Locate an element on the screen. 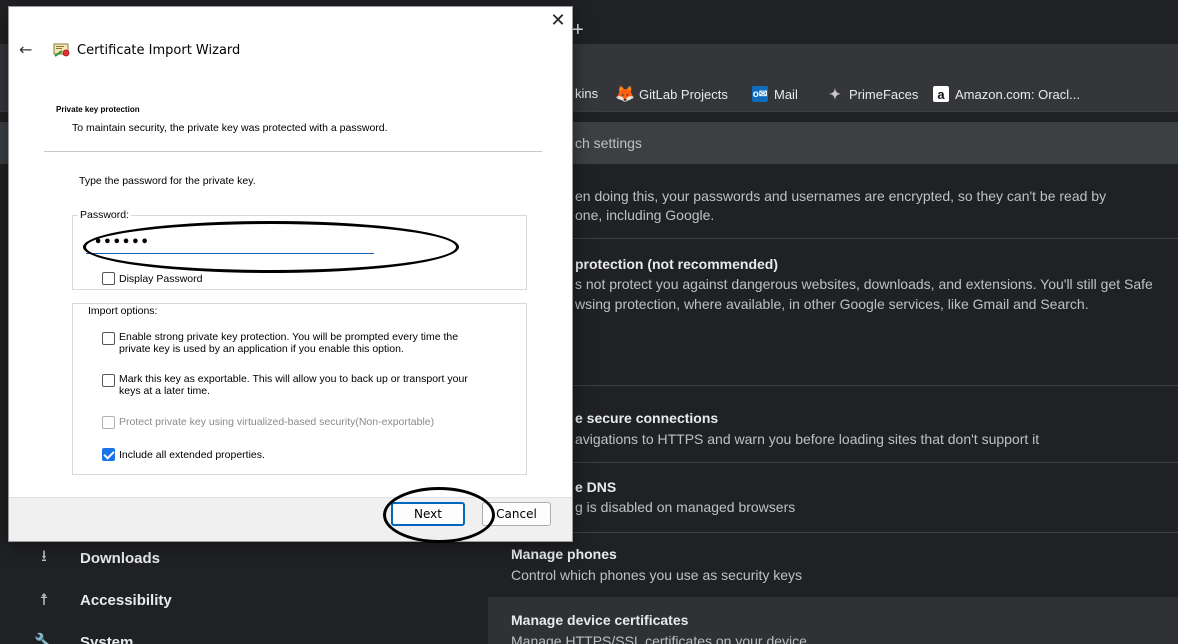  certificate-icon is located at coordinates (61, 50).